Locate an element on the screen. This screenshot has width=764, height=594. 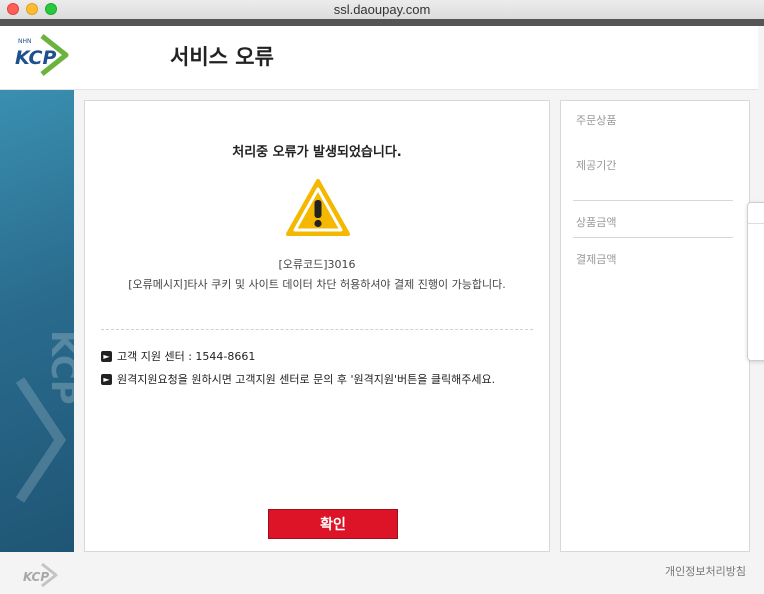
period-label: 제공기간 is located at coordinates (596, 165).